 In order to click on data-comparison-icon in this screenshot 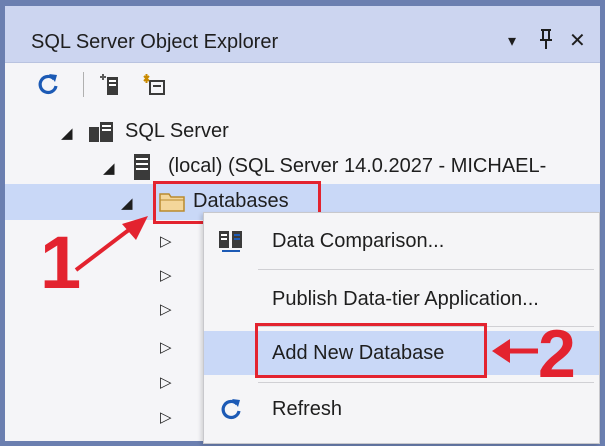, I will do `click(231, 243)`.